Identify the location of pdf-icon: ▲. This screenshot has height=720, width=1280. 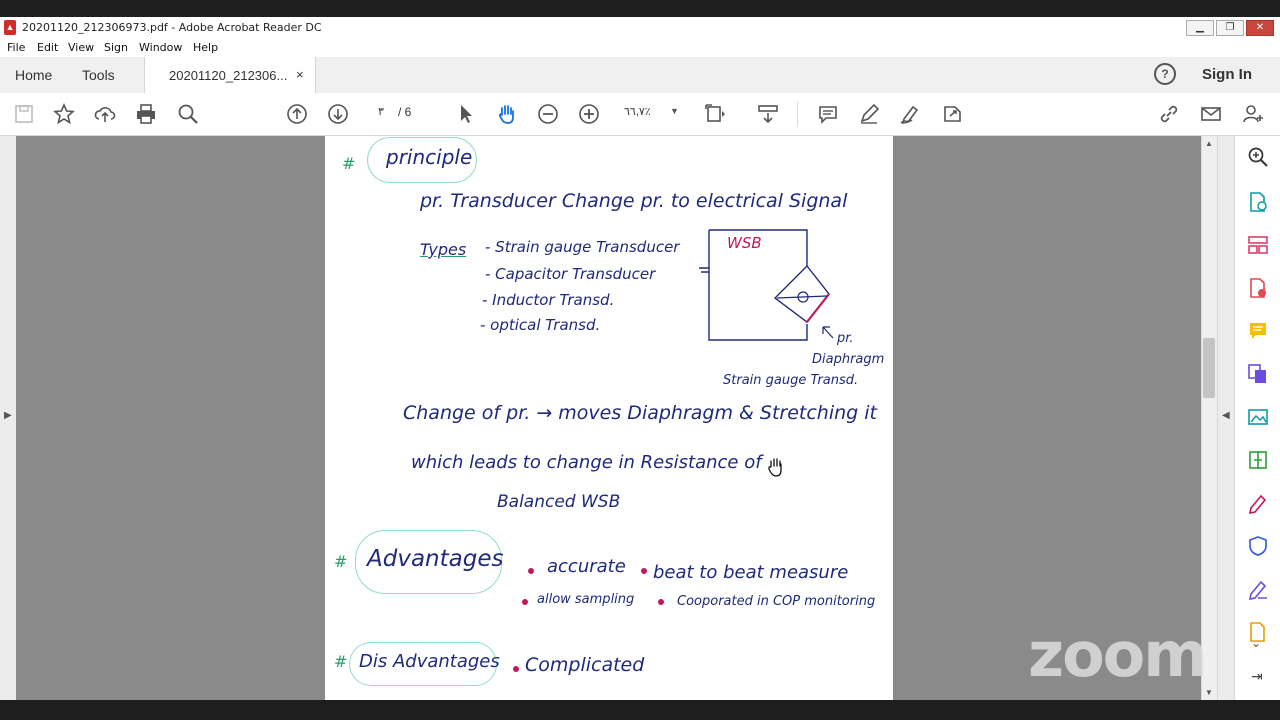
(10, 27).